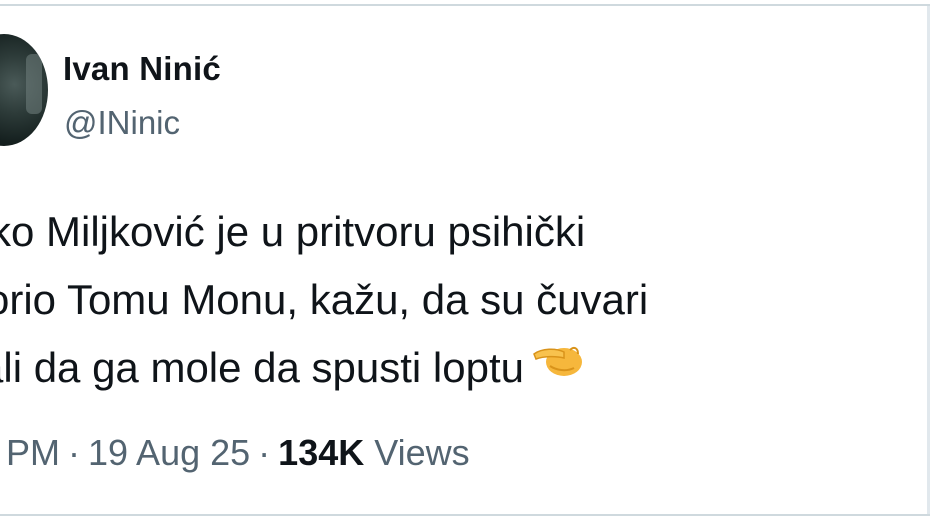 This screenshot has height=525, width=930. Describe the element at coordinates (558, 366) in the screenshot. I see `pinching-hand-icon` at that location.